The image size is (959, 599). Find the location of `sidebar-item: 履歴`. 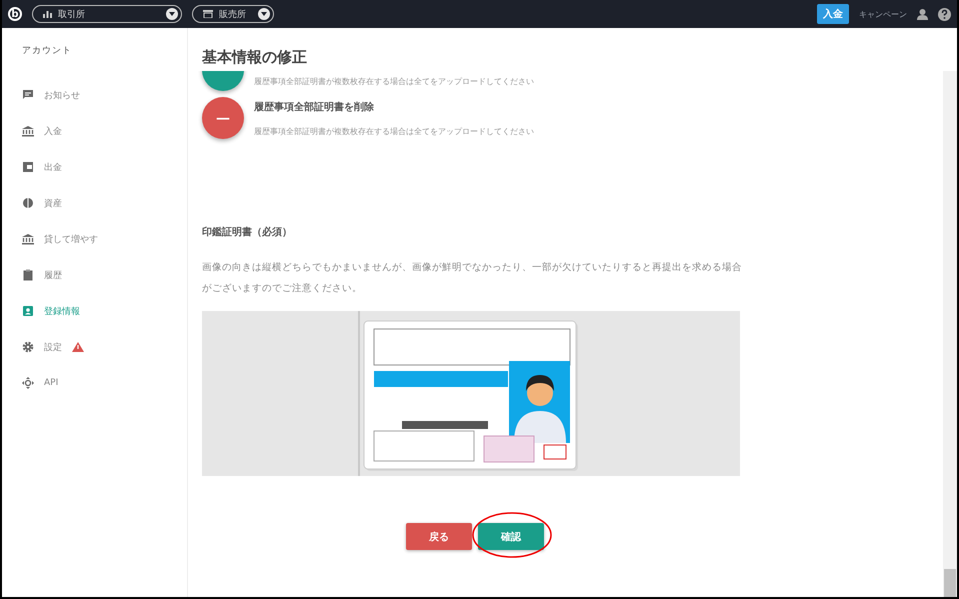

sidebar-item: 履歴 is located at coordinates (104, 275).